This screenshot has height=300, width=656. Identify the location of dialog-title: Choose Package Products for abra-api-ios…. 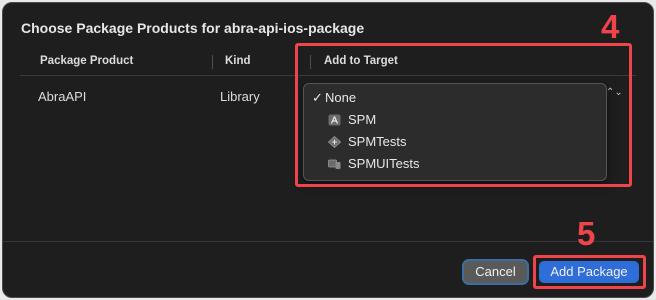
(193, 28).